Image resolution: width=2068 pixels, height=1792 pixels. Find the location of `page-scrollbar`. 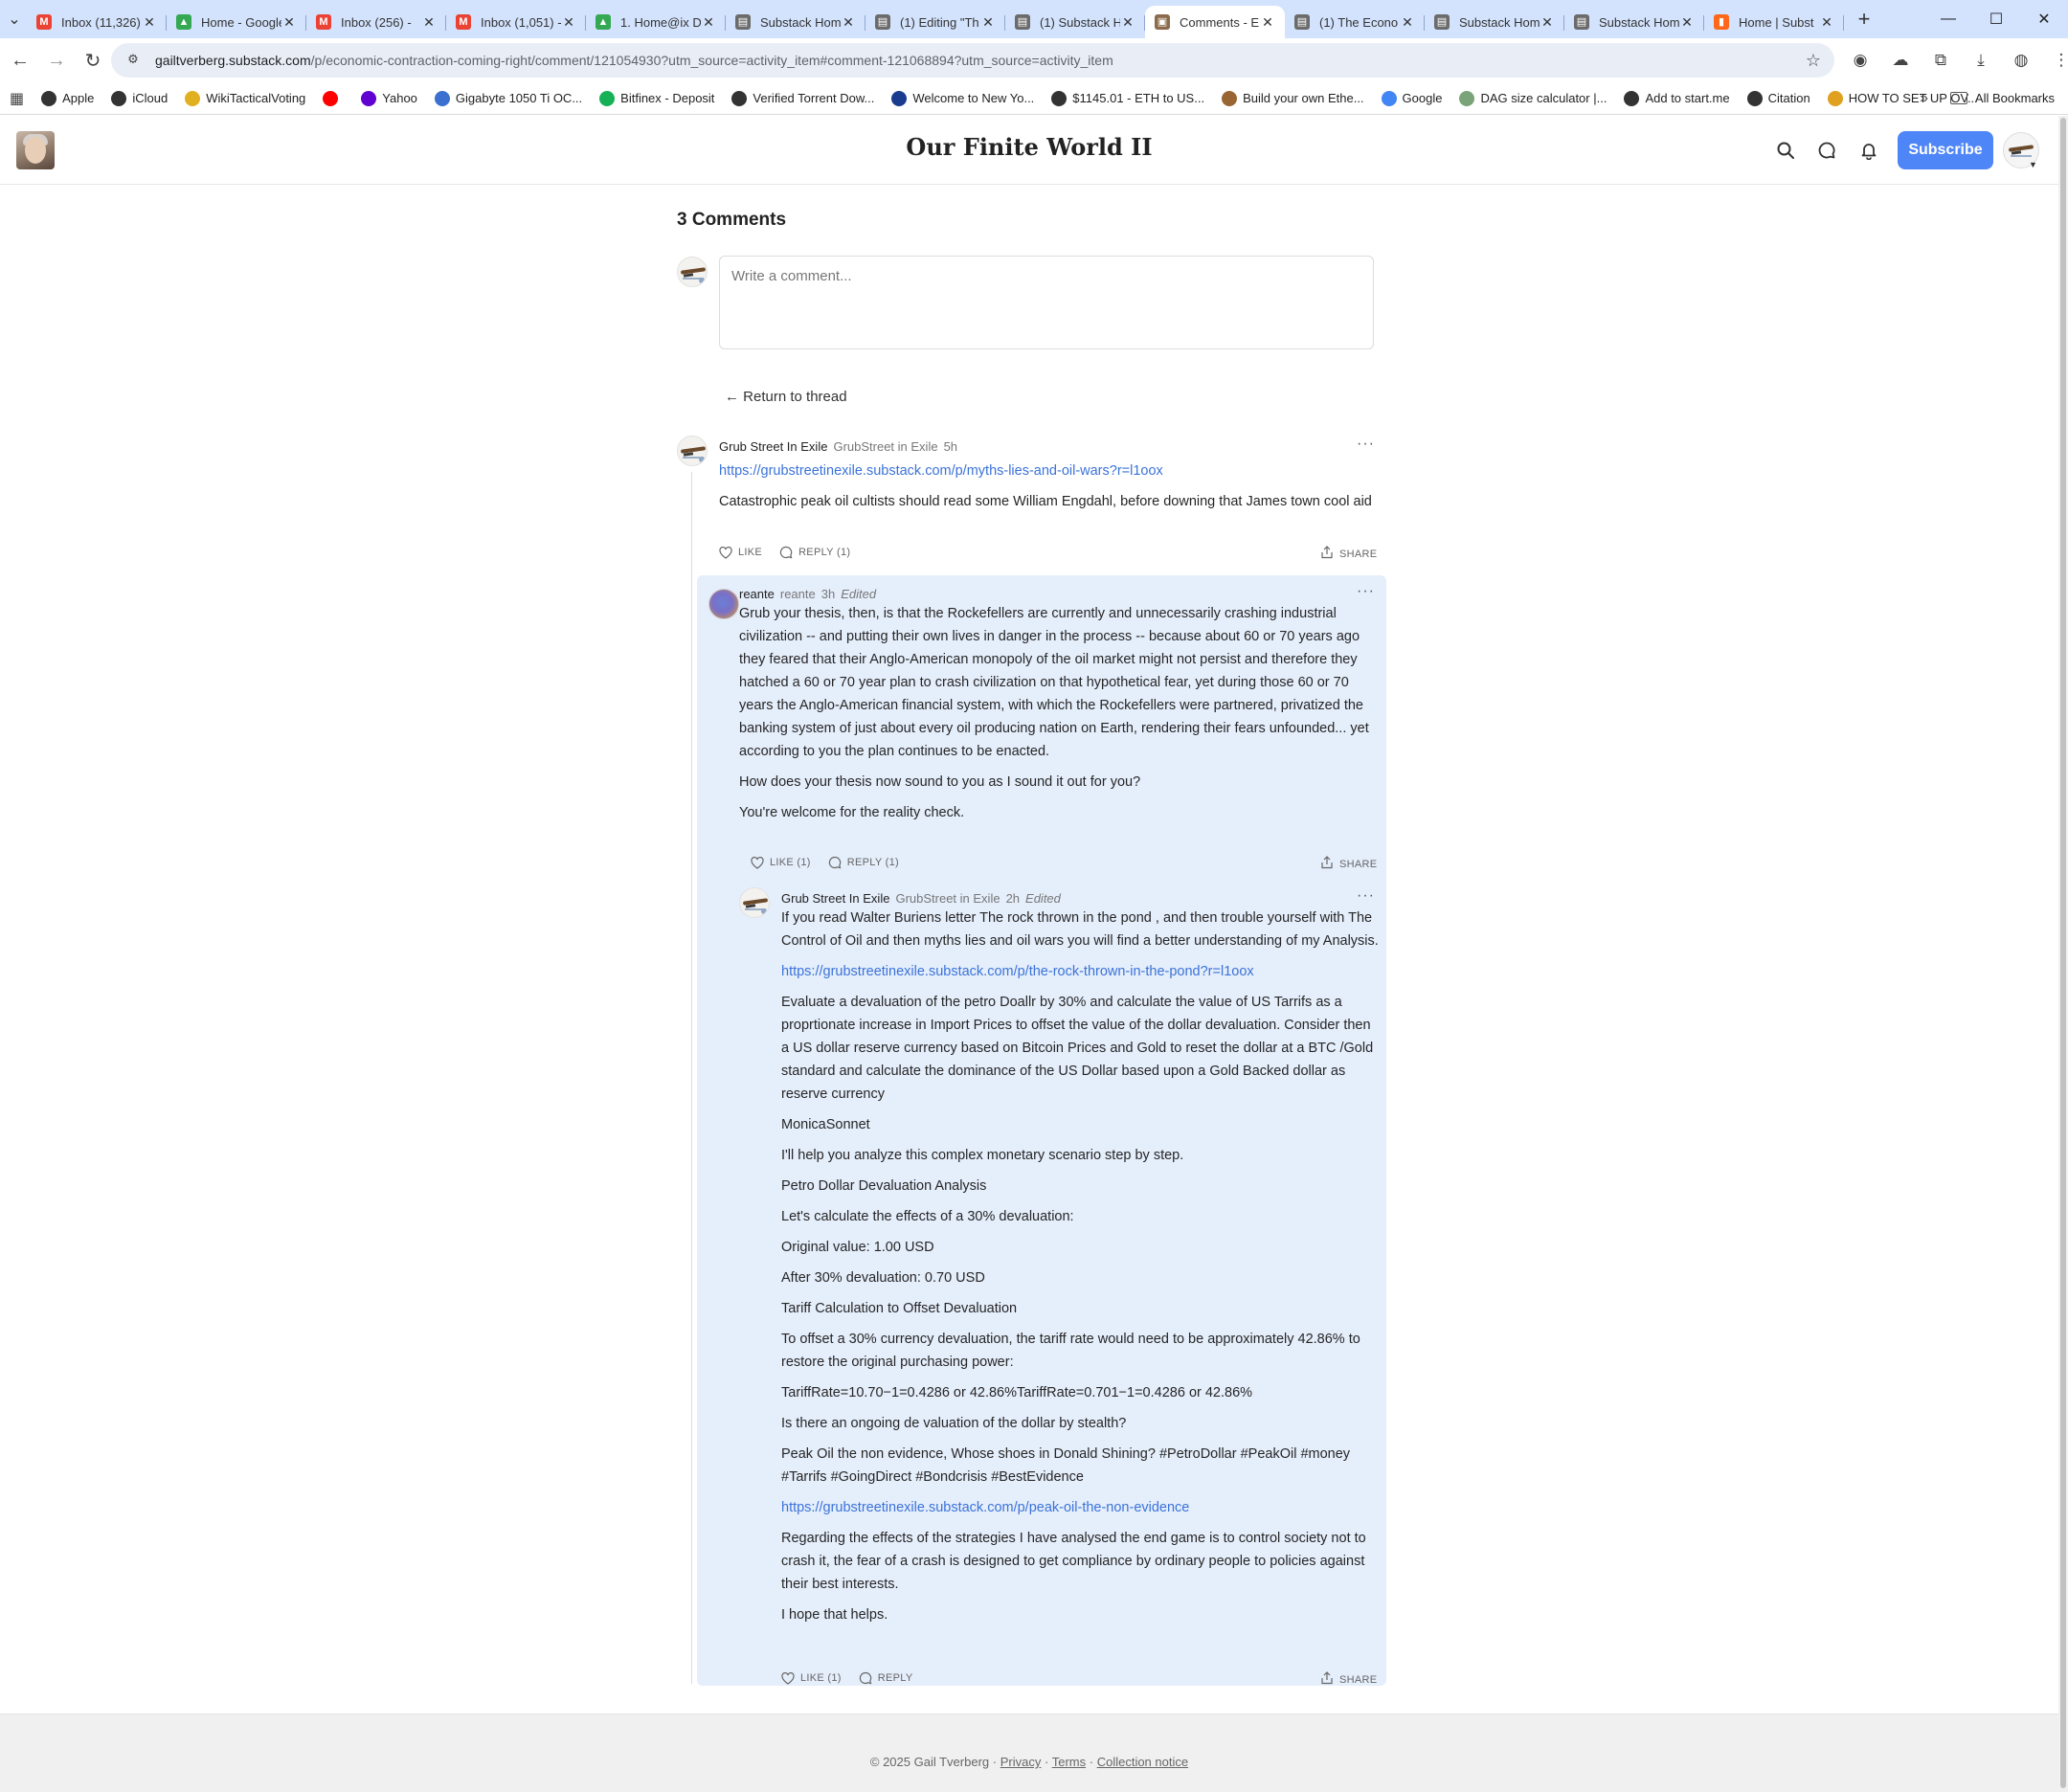

page-scrollbar is located at coordinates (2063, 954).